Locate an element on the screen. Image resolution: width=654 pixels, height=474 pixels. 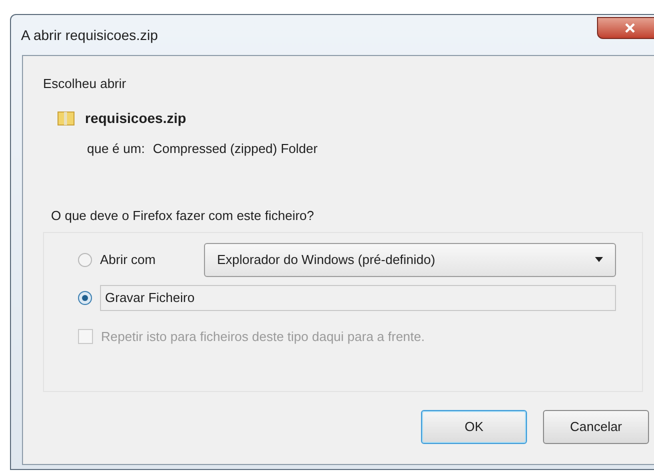
dialog-button: Cancelar is located at coordinates (596, 427).